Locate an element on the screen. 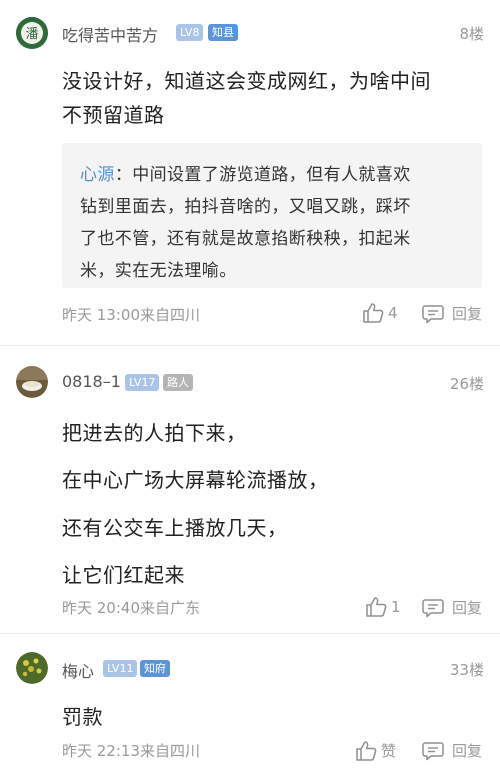 The height and width of the screenshot is (782, 500). comment-text-line: 把进去的人拍下来， is located at coordinates (154, 433).